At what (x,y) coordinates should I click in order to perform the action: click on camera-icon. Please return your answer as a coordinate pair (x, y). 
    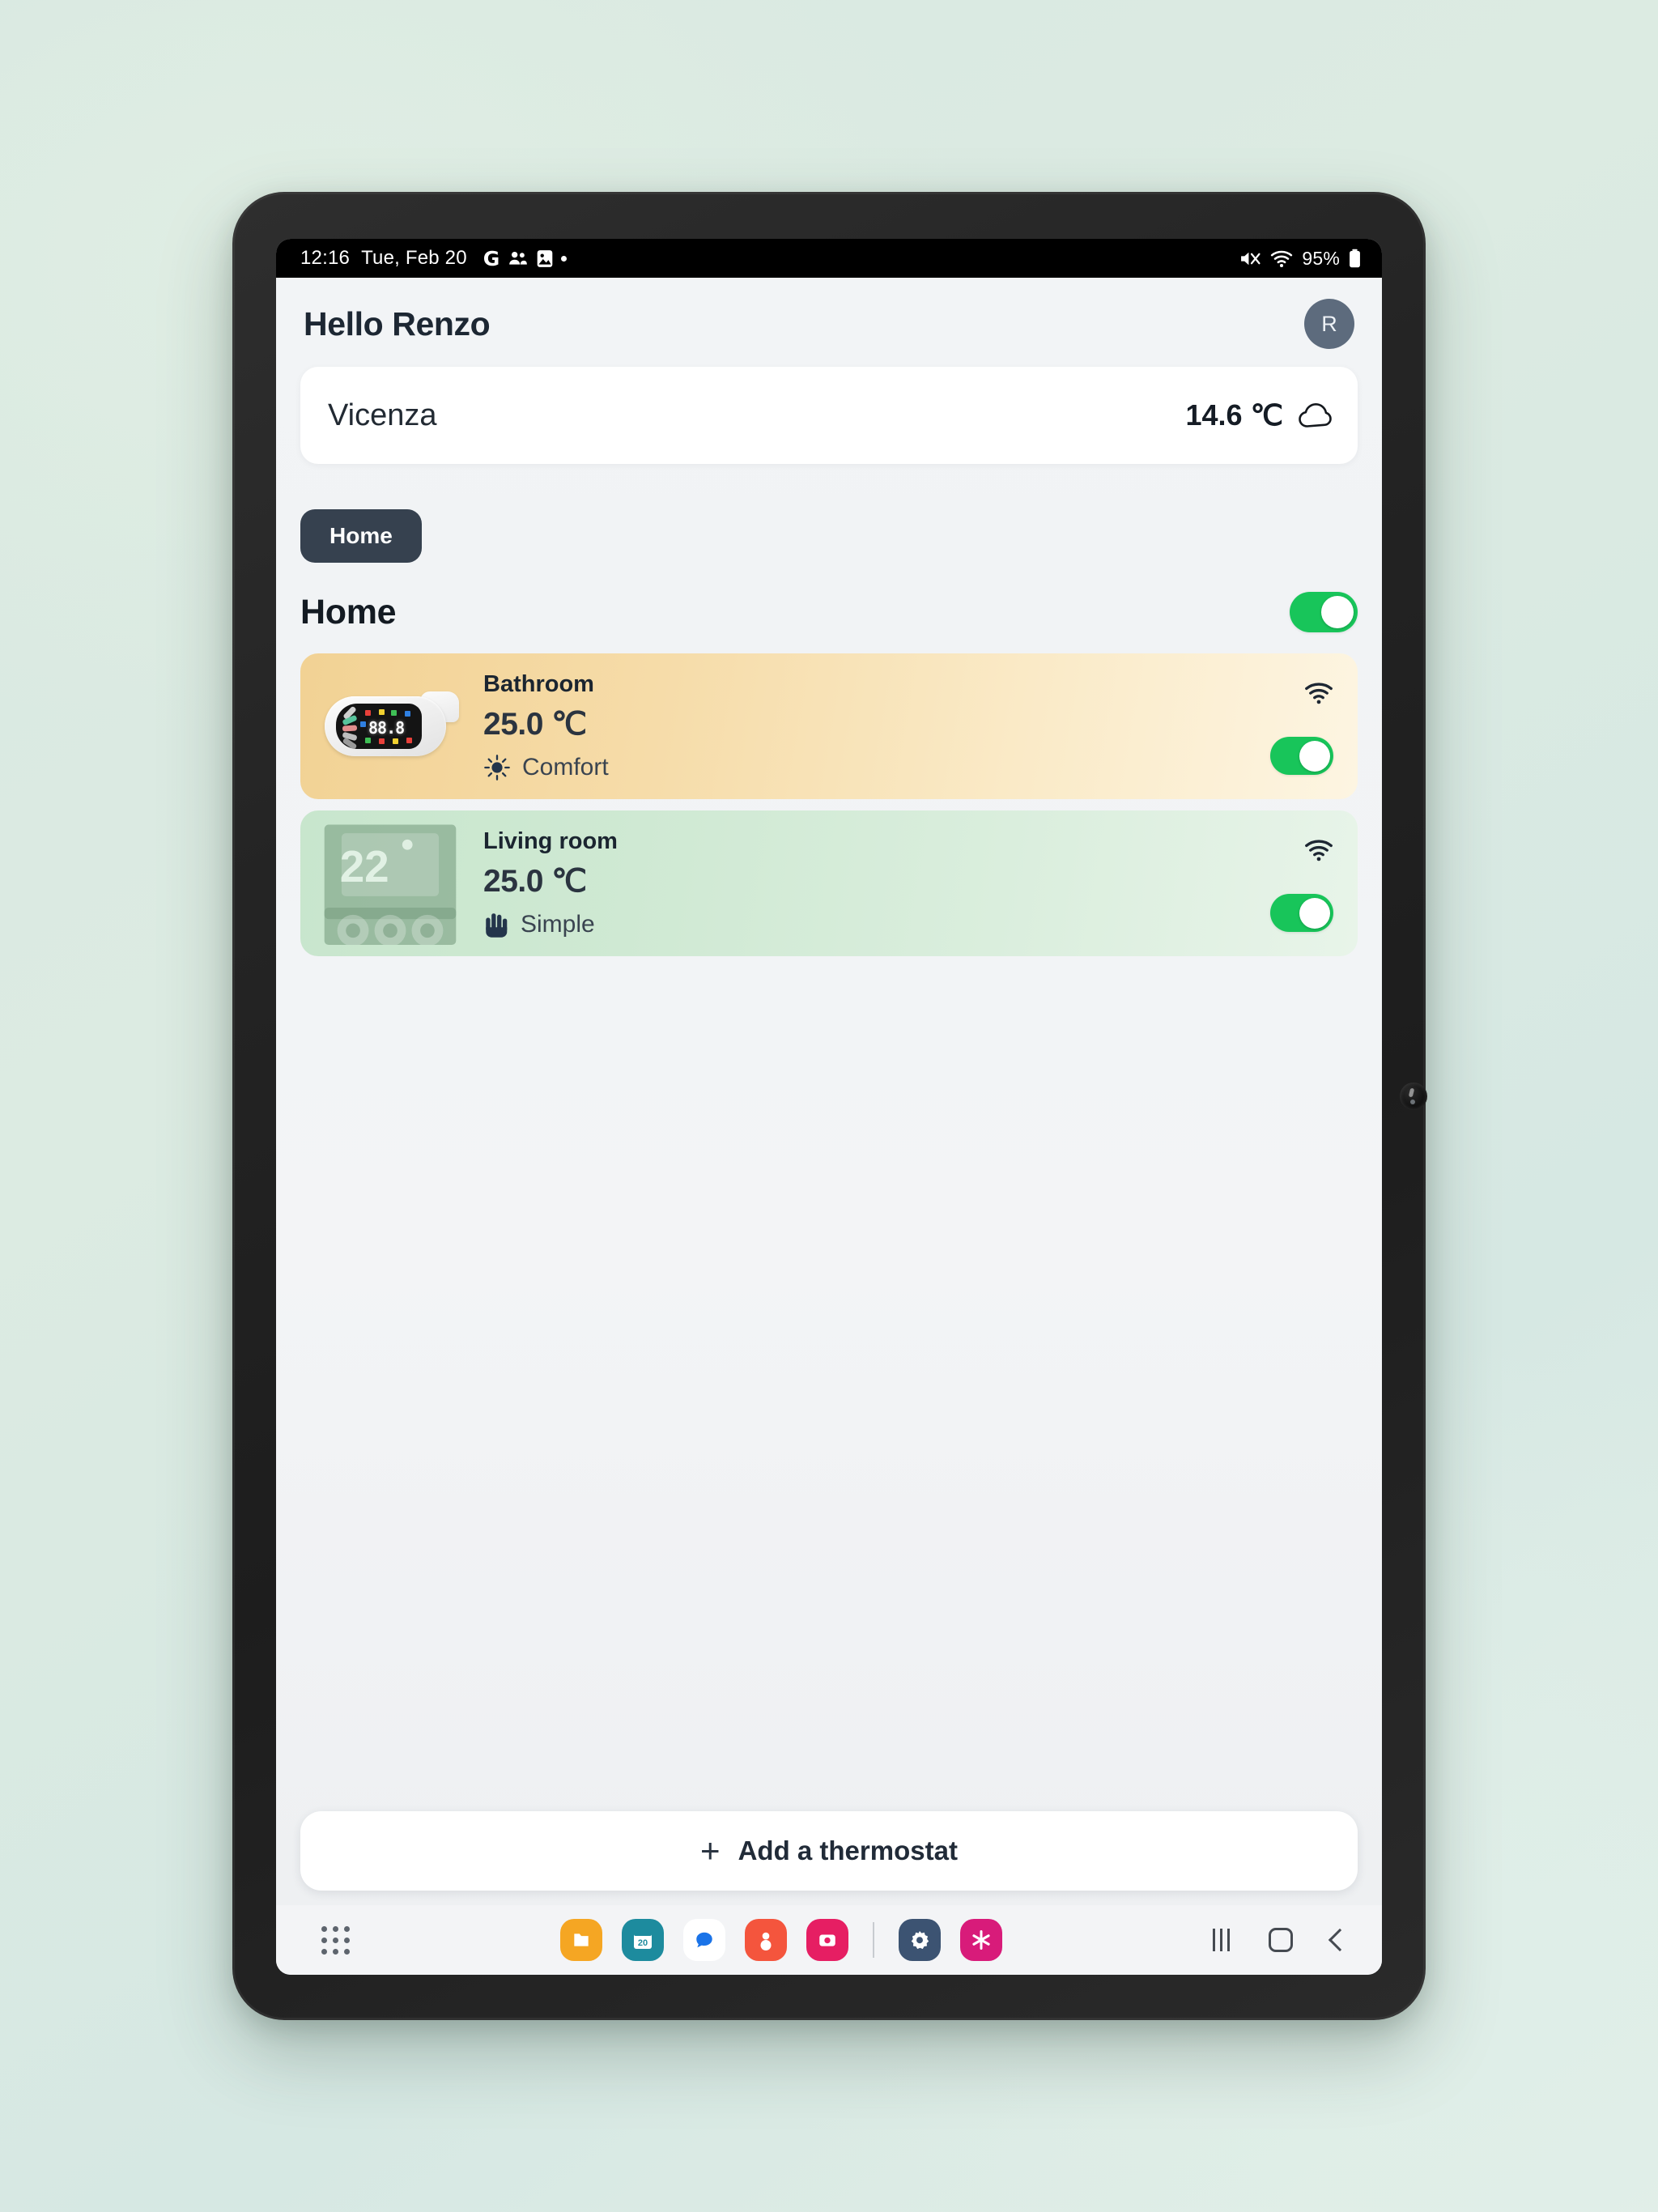
    Looking at the image, I should click on (827, 1940).